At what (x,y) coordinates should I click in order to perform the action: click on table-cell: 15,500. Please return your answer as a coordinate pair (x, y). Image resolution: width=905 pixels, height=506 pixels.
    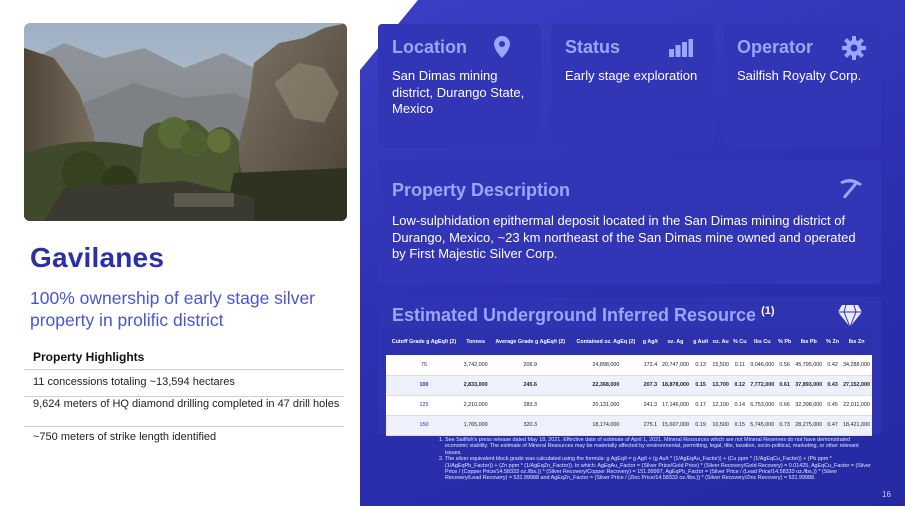
    Looking at the image, I should click on (720, 365).